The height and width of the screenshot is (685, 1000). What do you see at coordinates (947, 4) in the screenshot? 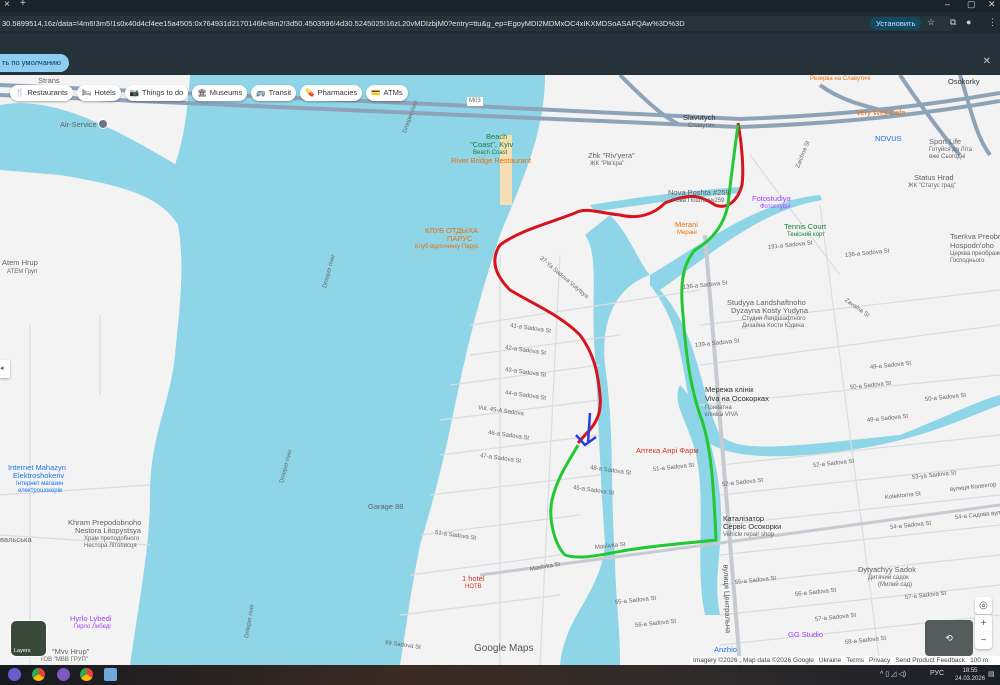
I see `minimize-button: –` at bounding box center [947, 4].